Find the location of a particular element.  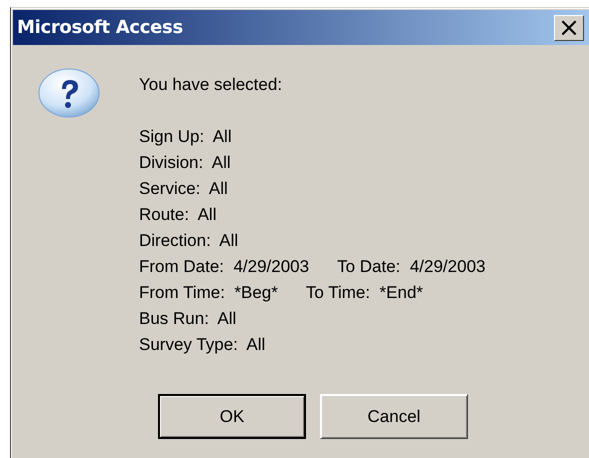

message-heading: You have selected: is located at coordinates (211, 85).